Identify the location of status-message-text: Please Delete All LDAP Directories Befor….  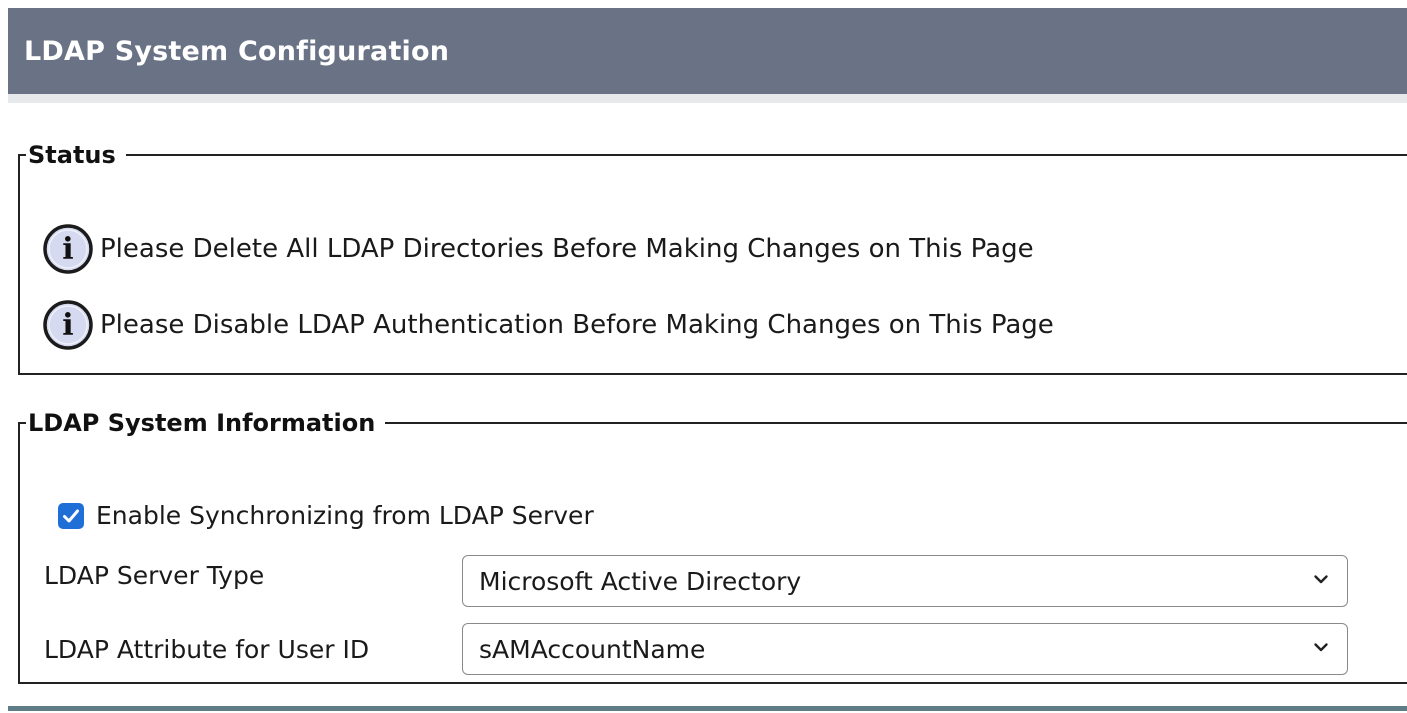
(567, 249).